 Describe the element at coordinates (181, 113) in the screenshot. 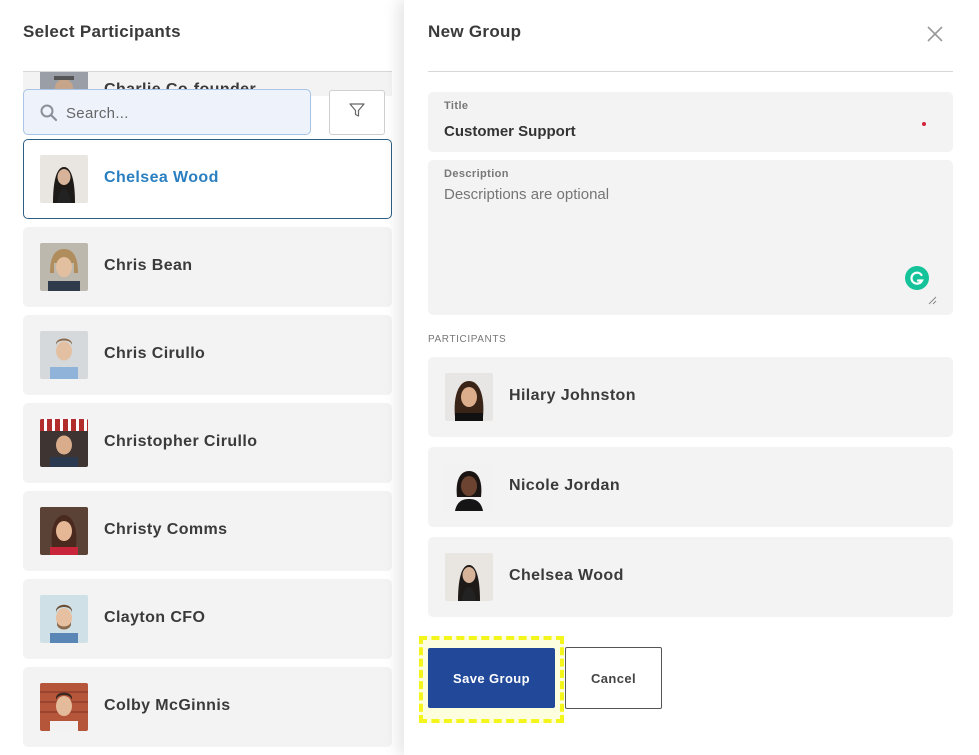

I see `search-input` at that location.